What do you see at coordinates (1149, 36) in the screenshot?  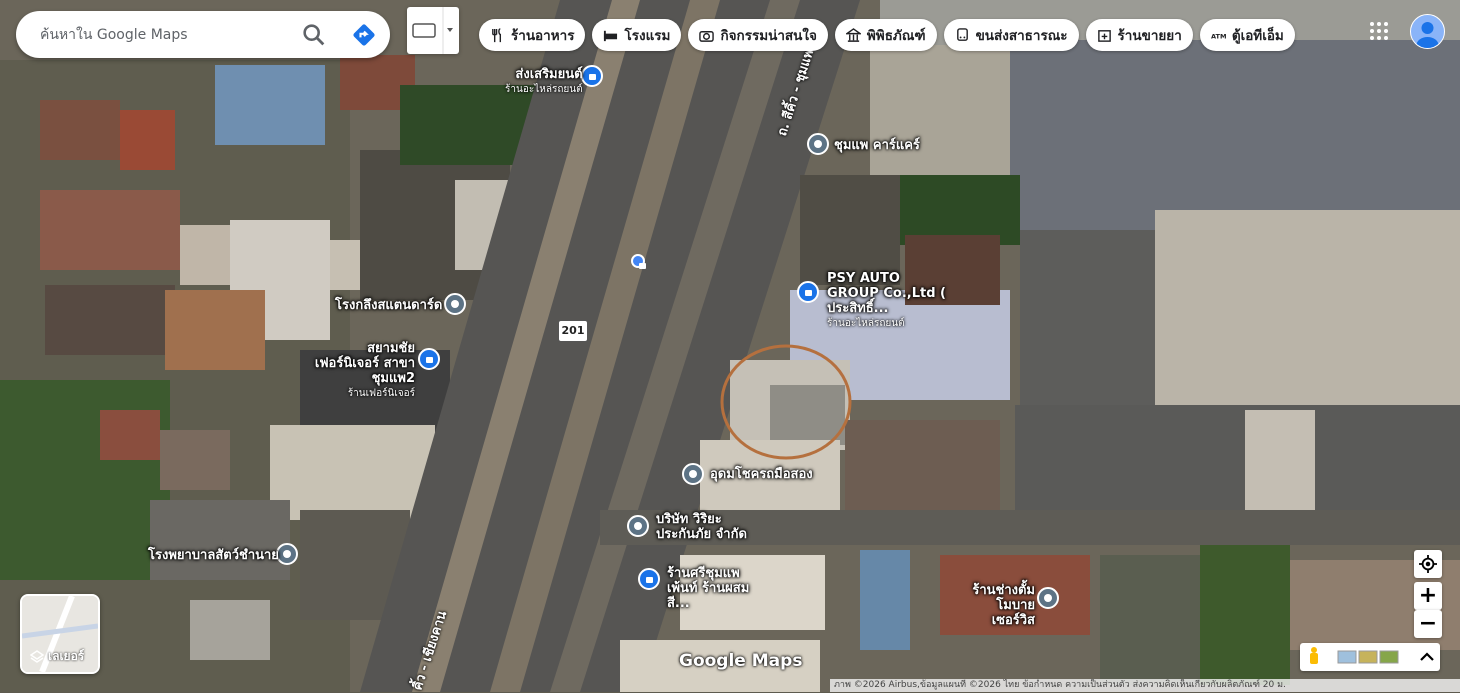 I see `chip-label: ร้านขายยา` at bounding box center [1149, 36].